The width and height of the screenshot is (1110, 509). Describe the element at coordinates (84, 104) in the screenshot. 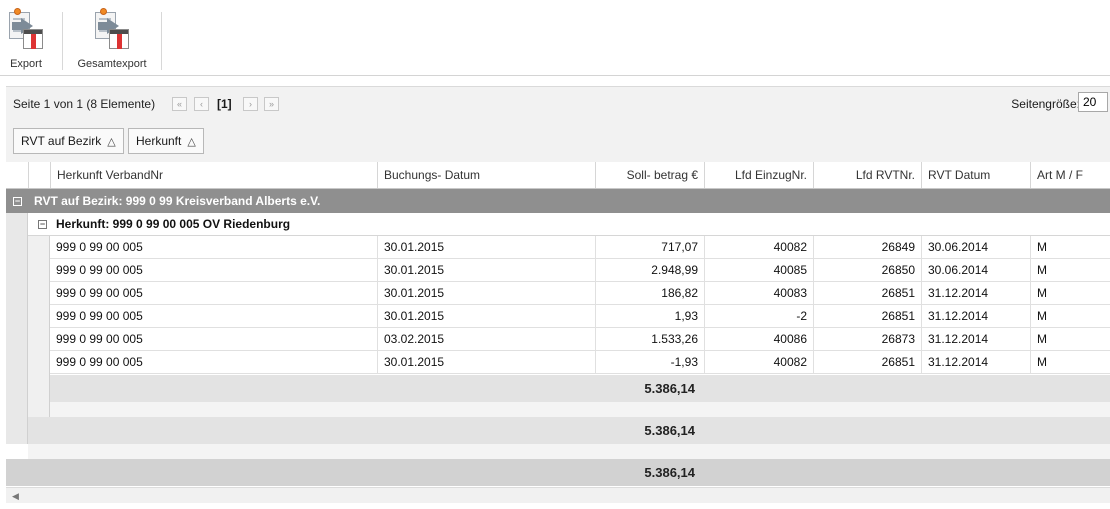

I see `pager-info: Seite 1 von 1 (8 Elemente)` at that location.